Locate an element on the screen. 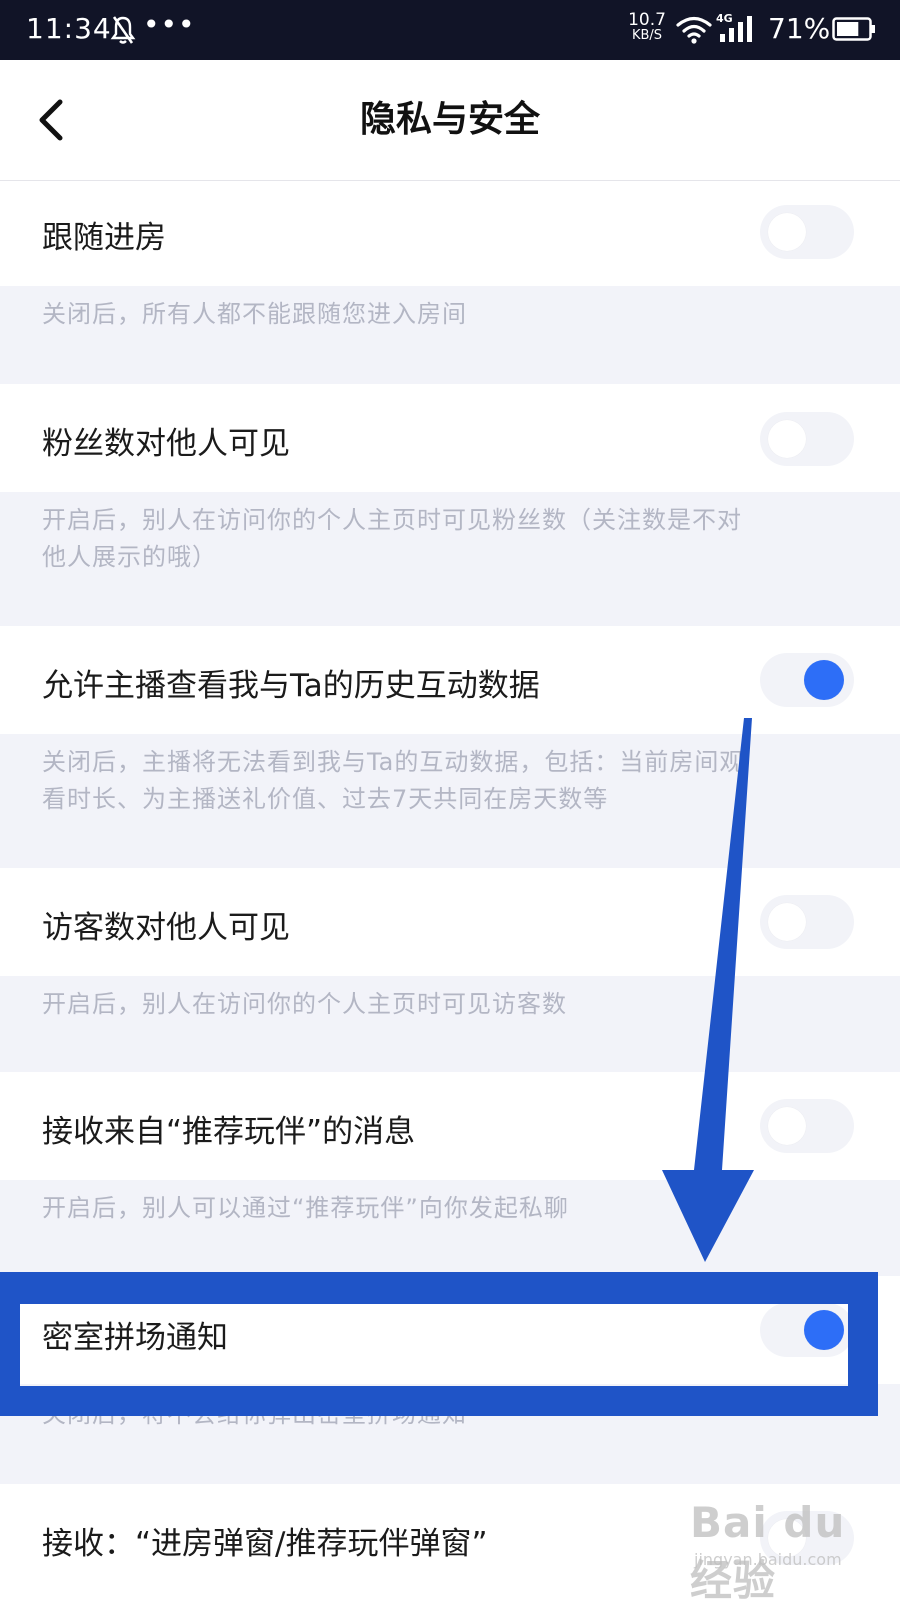 Image resolution: width=900 pixels, height=1600 pixels. network-speed: 10.7 KB/S is located at coordinates (647, 28).